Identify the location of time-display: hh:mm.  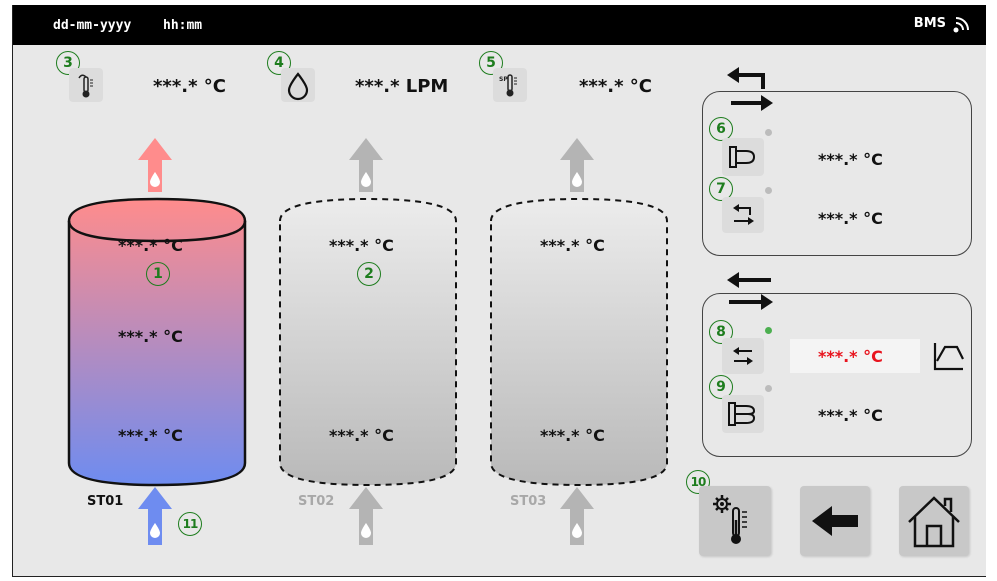
(183, 25).